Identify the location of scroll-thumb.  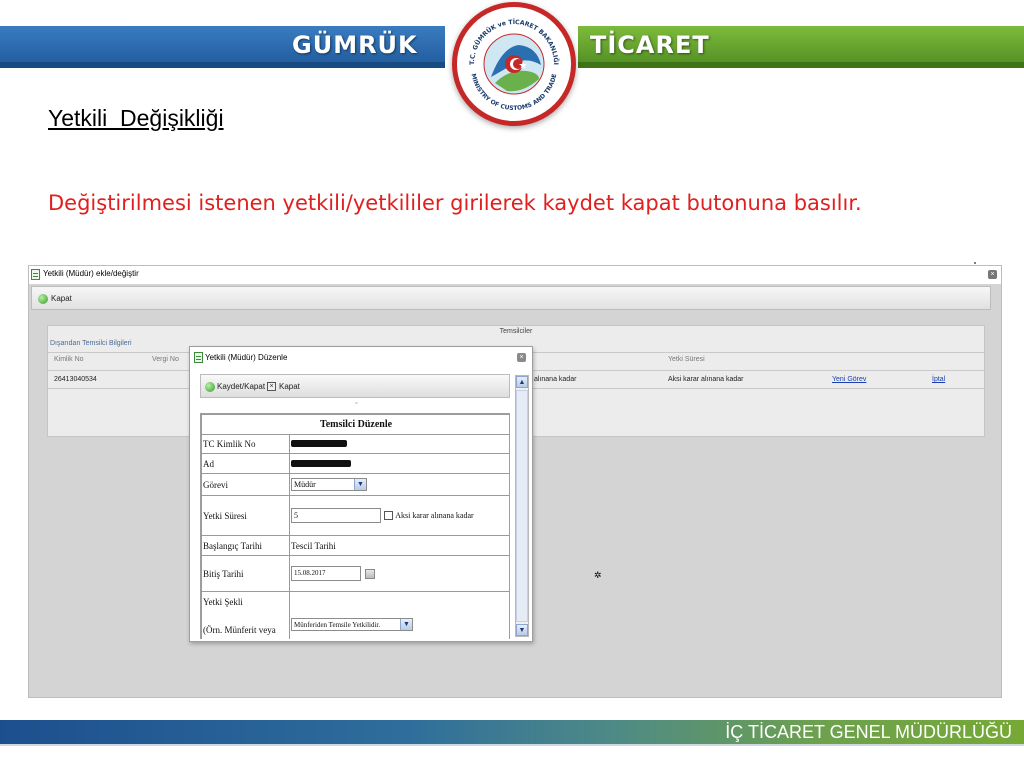
(522, 506).